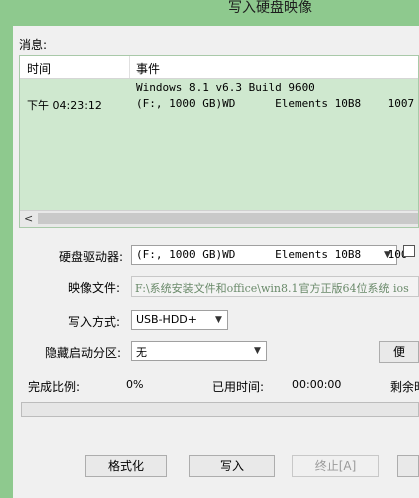 This screenshot has width=419, height=498. What do you see at coordinates (28, 218) in the screenshot?
I see `scroll-left-icon: <` at bounding box center [28, 218].